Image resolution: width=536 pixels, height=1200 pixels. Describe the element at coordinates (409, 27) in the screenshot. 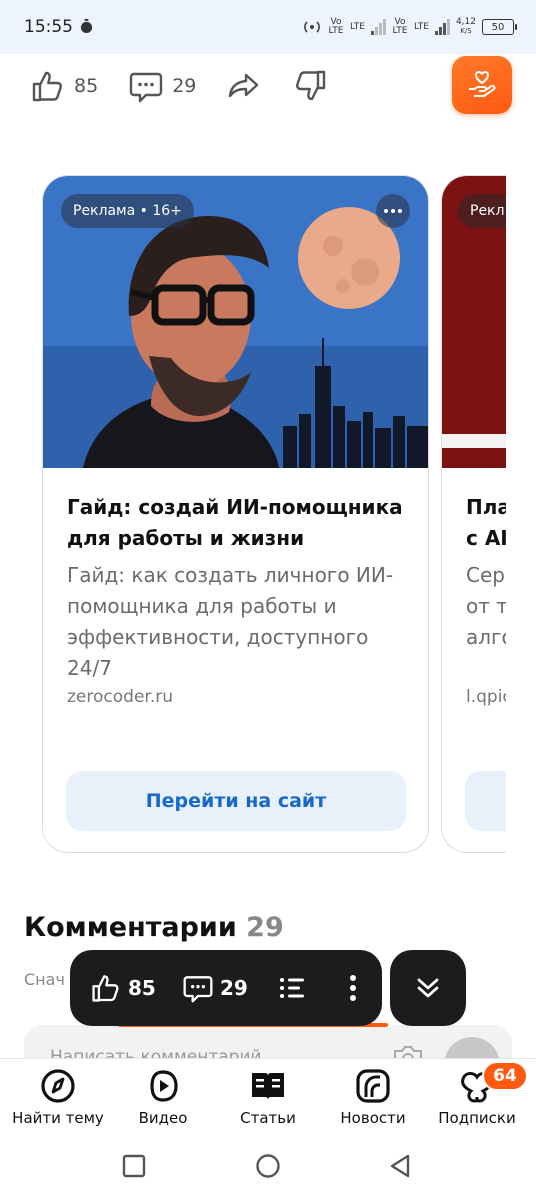

I see `status-indicators: Vo LTE LTE Vo LTE LTE 4,12 K/S 50` at that location.